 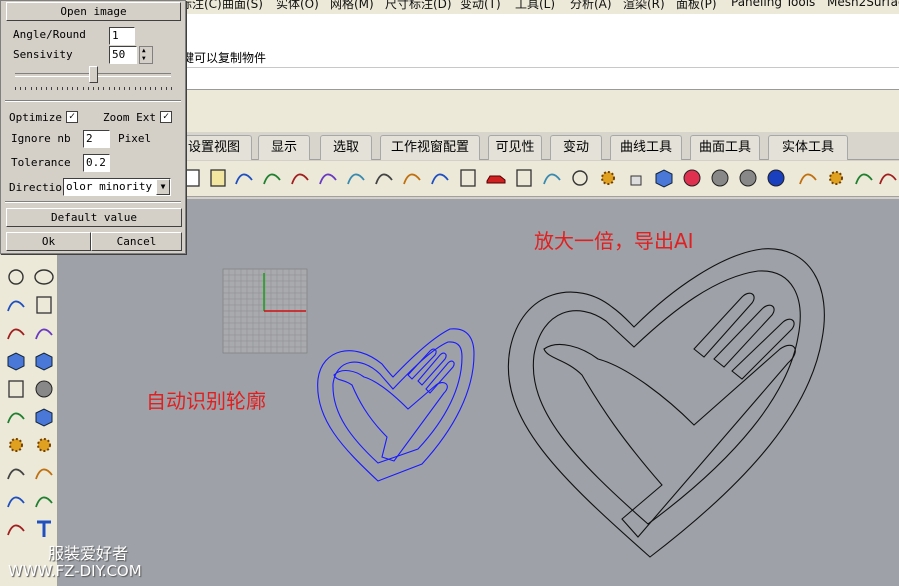 I want to click on text-icon, so click(x=44, y=529).